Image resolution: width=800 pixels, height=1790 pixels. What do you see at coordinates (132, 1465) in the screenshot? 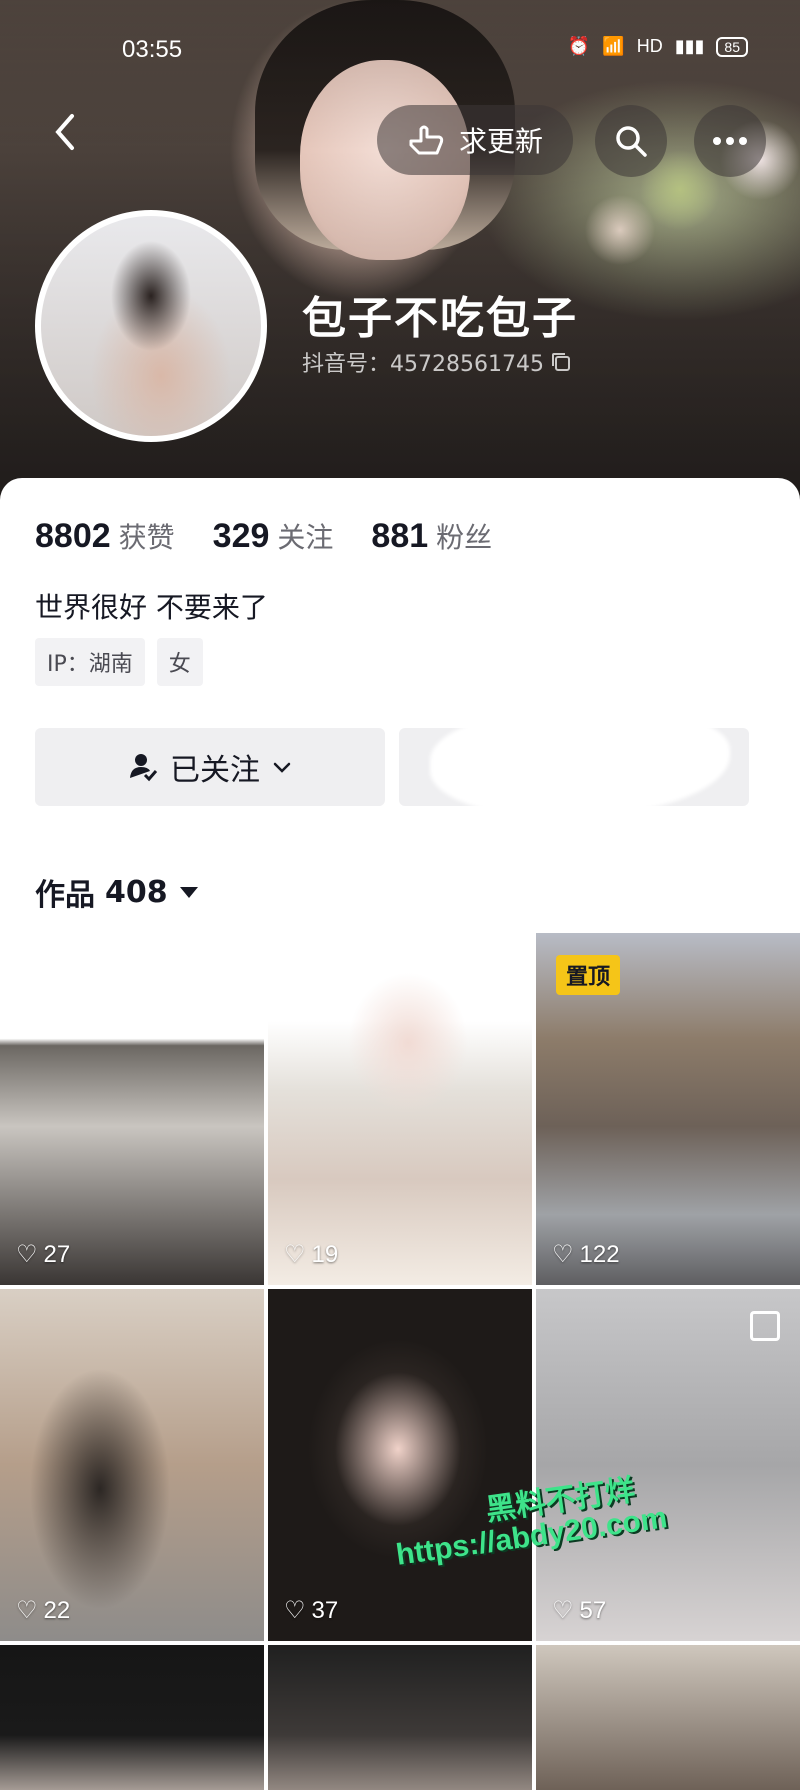
I see `video-thumbnail: ♡ 22` at bounding box center [132, 1465].